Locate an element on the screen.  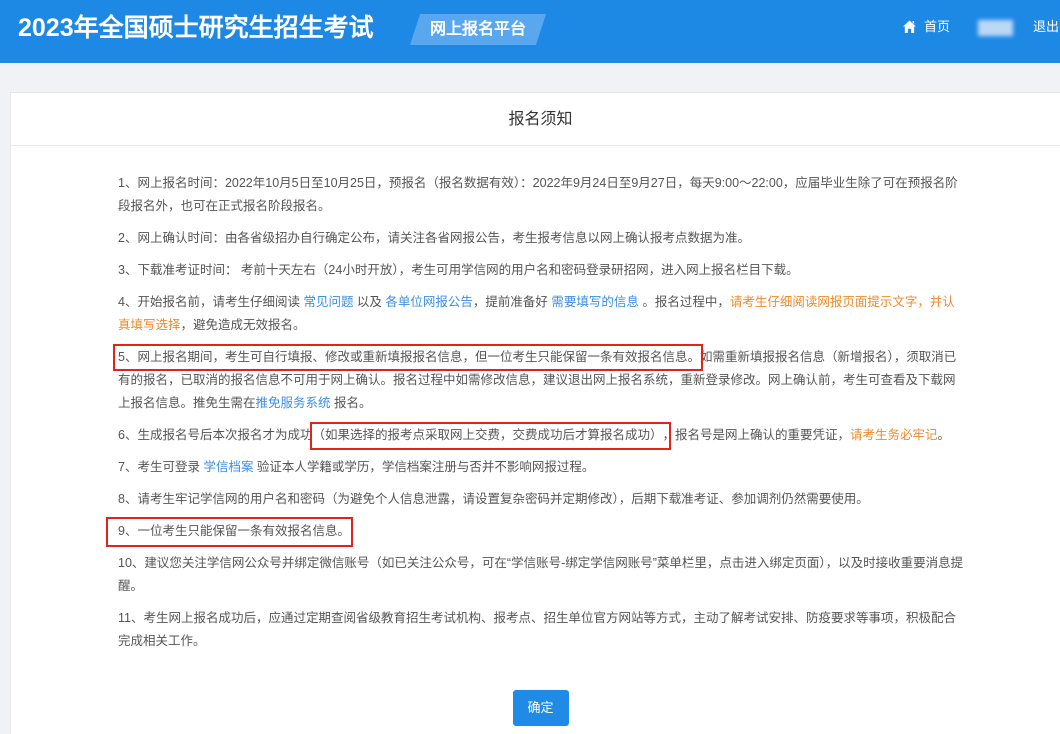
button-row: 确定 is located at coordinates (535, 708).